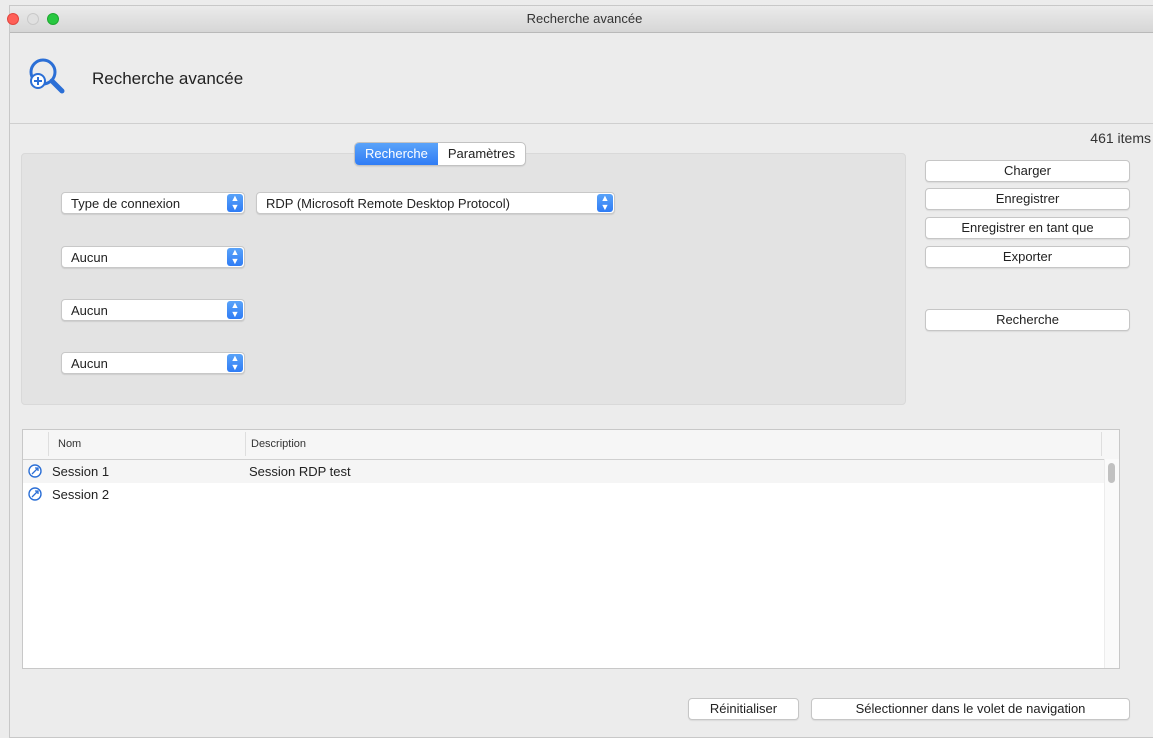  I want to click on column-header-nom: Nom, so click(69, 444).